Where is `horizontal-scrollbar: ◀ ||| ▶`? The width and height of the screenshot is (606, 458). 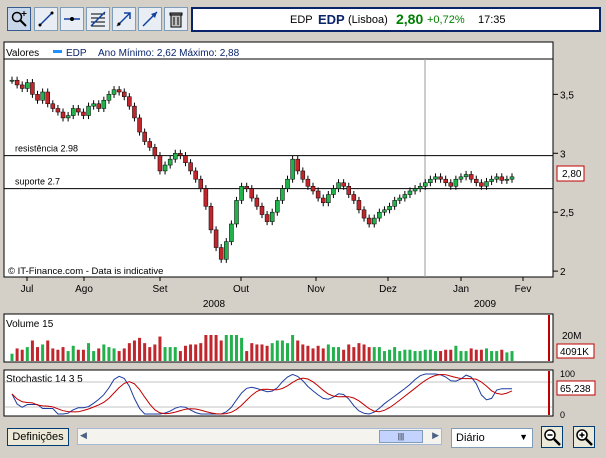 horizontal-scrollbar: ◀ ||| ▶ is located at coordinates (259, 436).